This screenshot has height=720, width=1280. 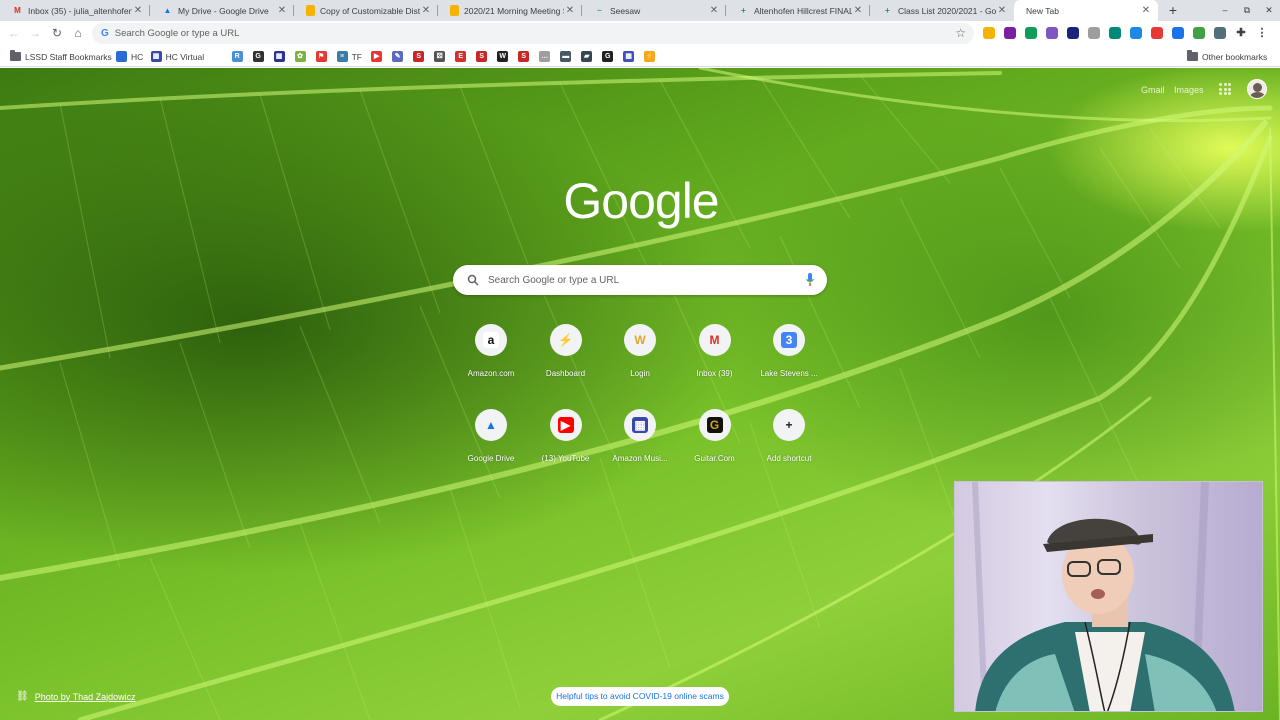 I want to click on shortcut-tile: + Add shortcut, so click(x=789, y=436).